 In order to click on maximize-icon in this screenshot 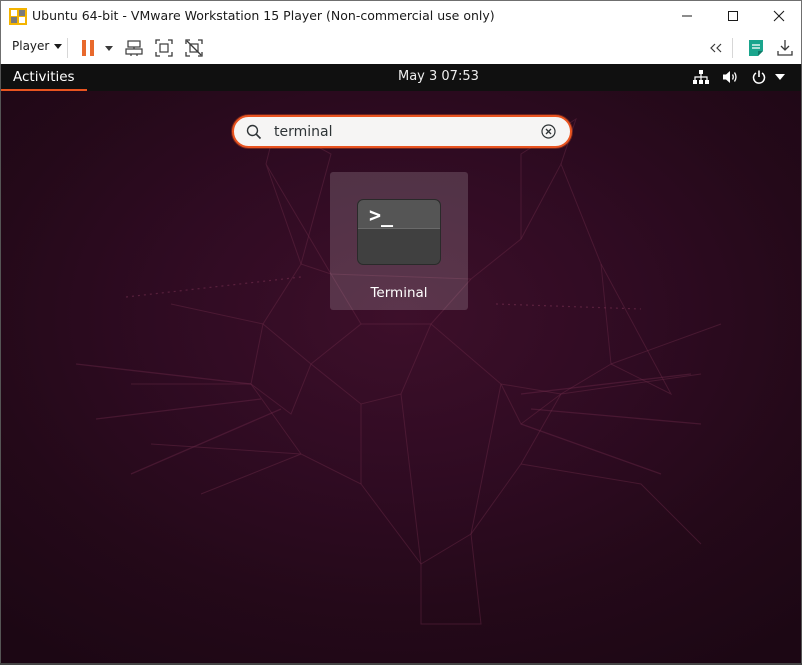, I will do `click(733, 16)`.